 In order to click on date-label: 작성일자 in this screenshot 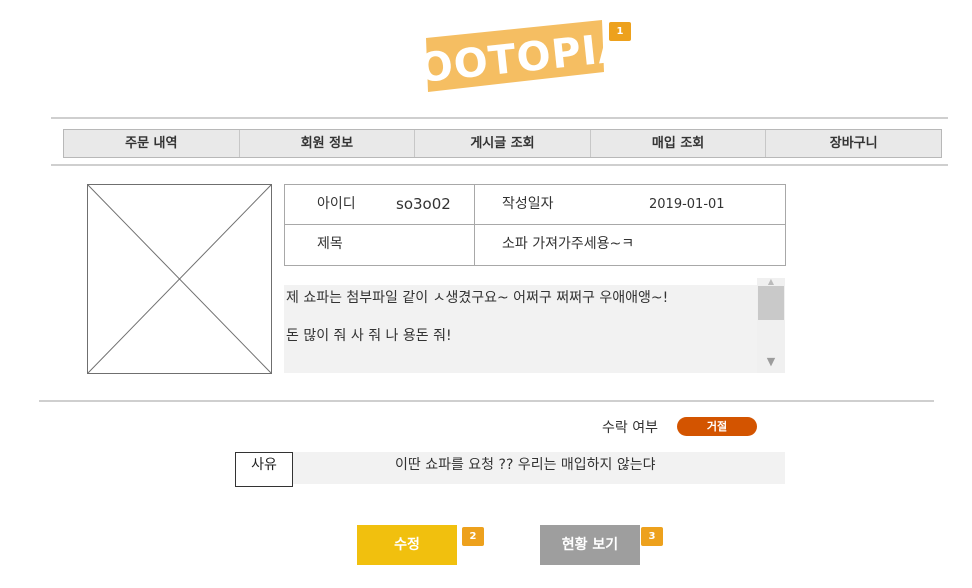, I will do `click(528, 204)`.